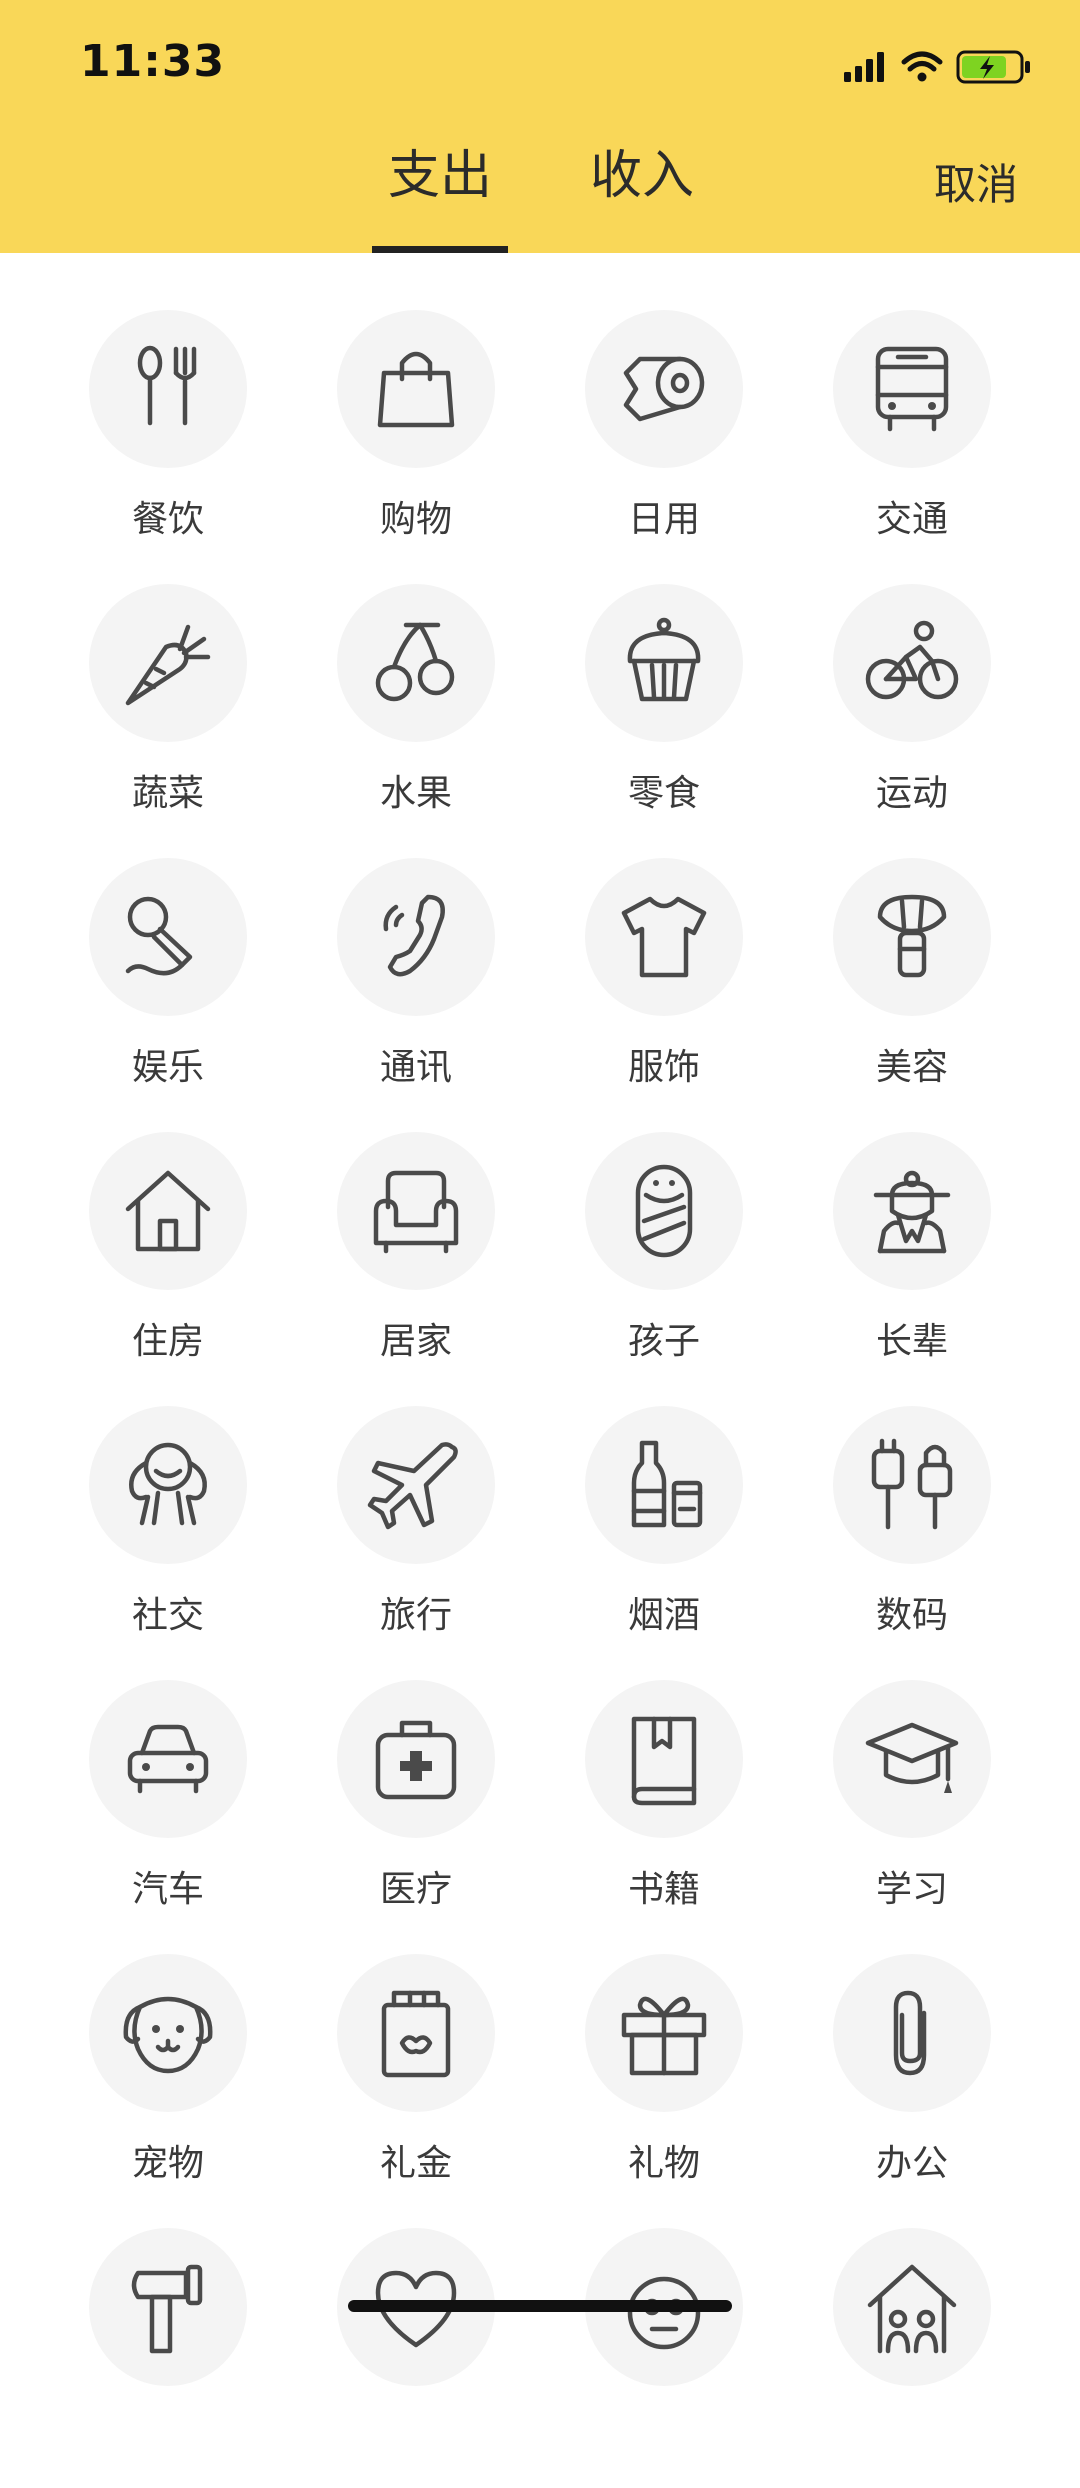  Describe the element at coordinates (664, 714) in the screenshot. I see `category-snacks: 零食` at that location.